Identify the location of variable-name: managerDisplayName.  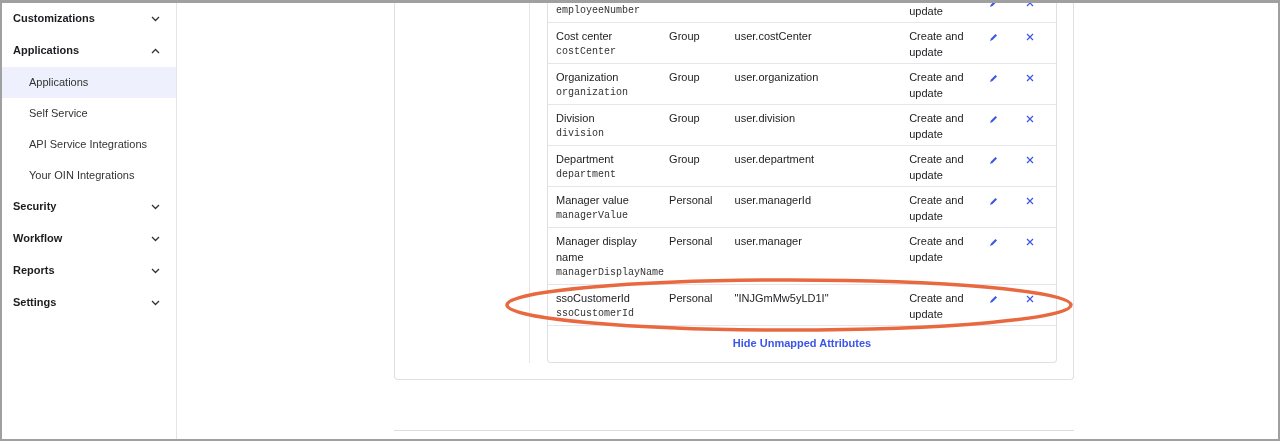
(611, 273).